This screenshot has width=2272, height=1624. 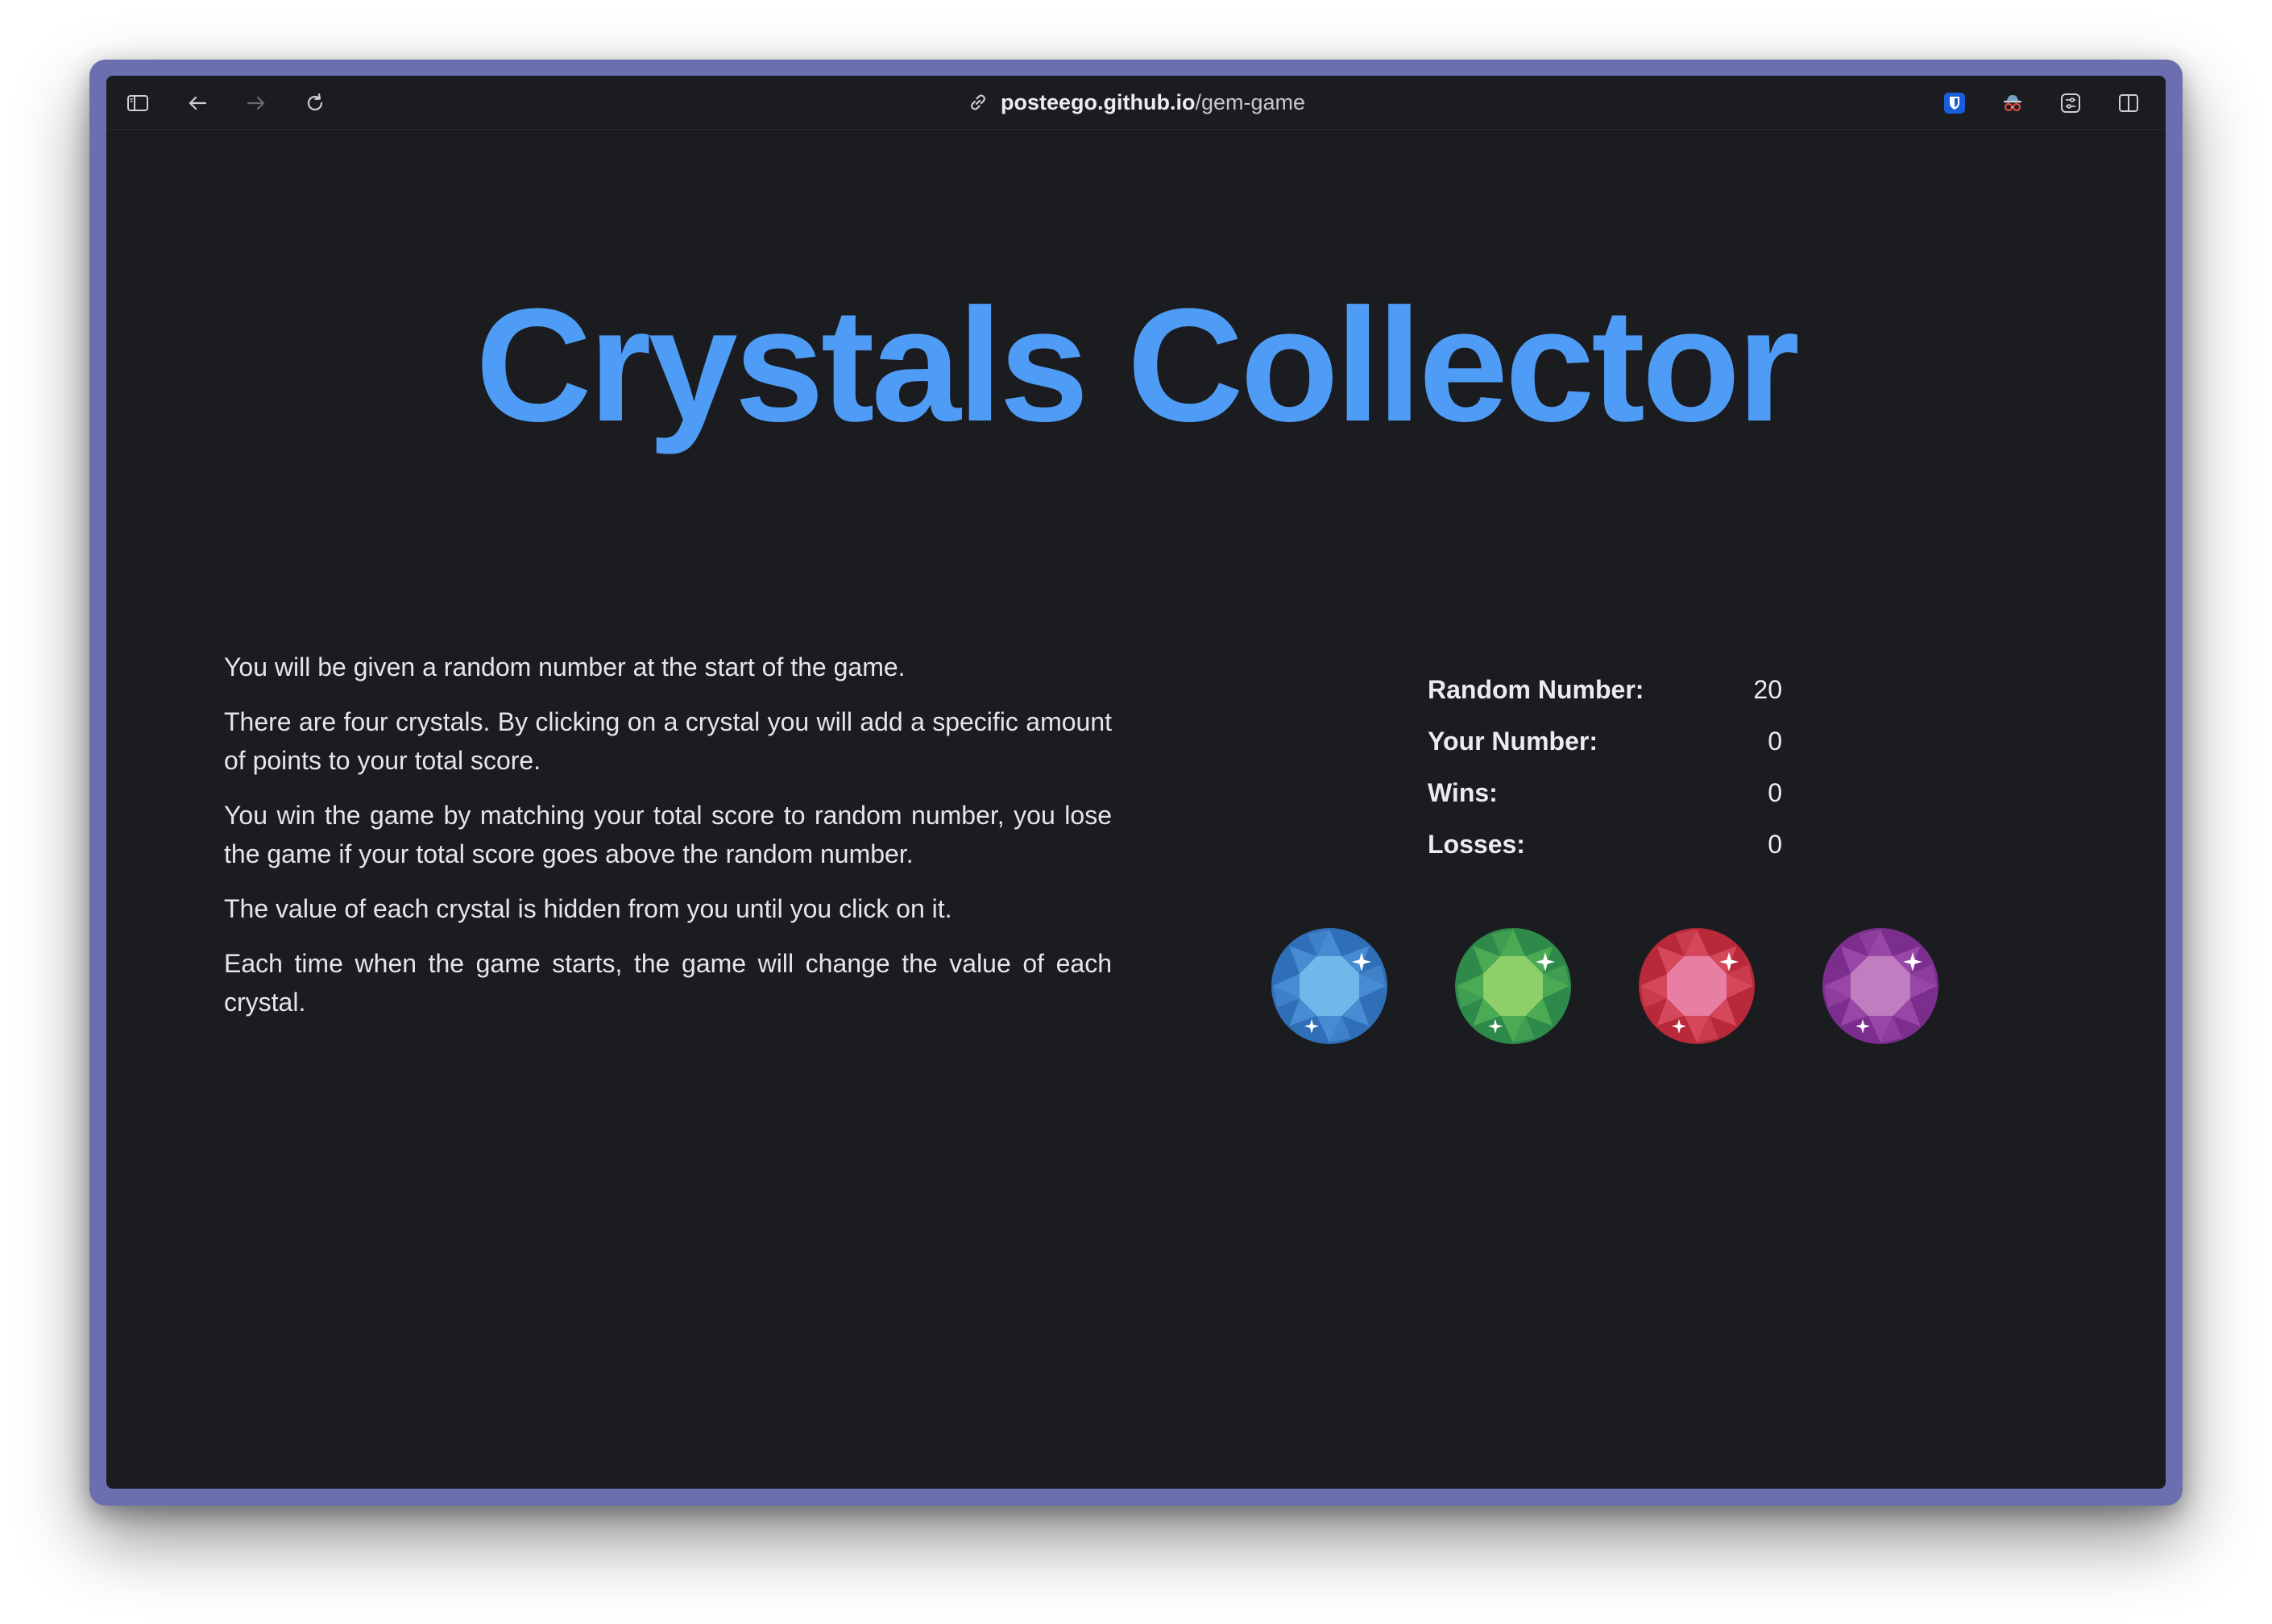 I want to click on random-number-value: 20, so click(x=1767, y=689).